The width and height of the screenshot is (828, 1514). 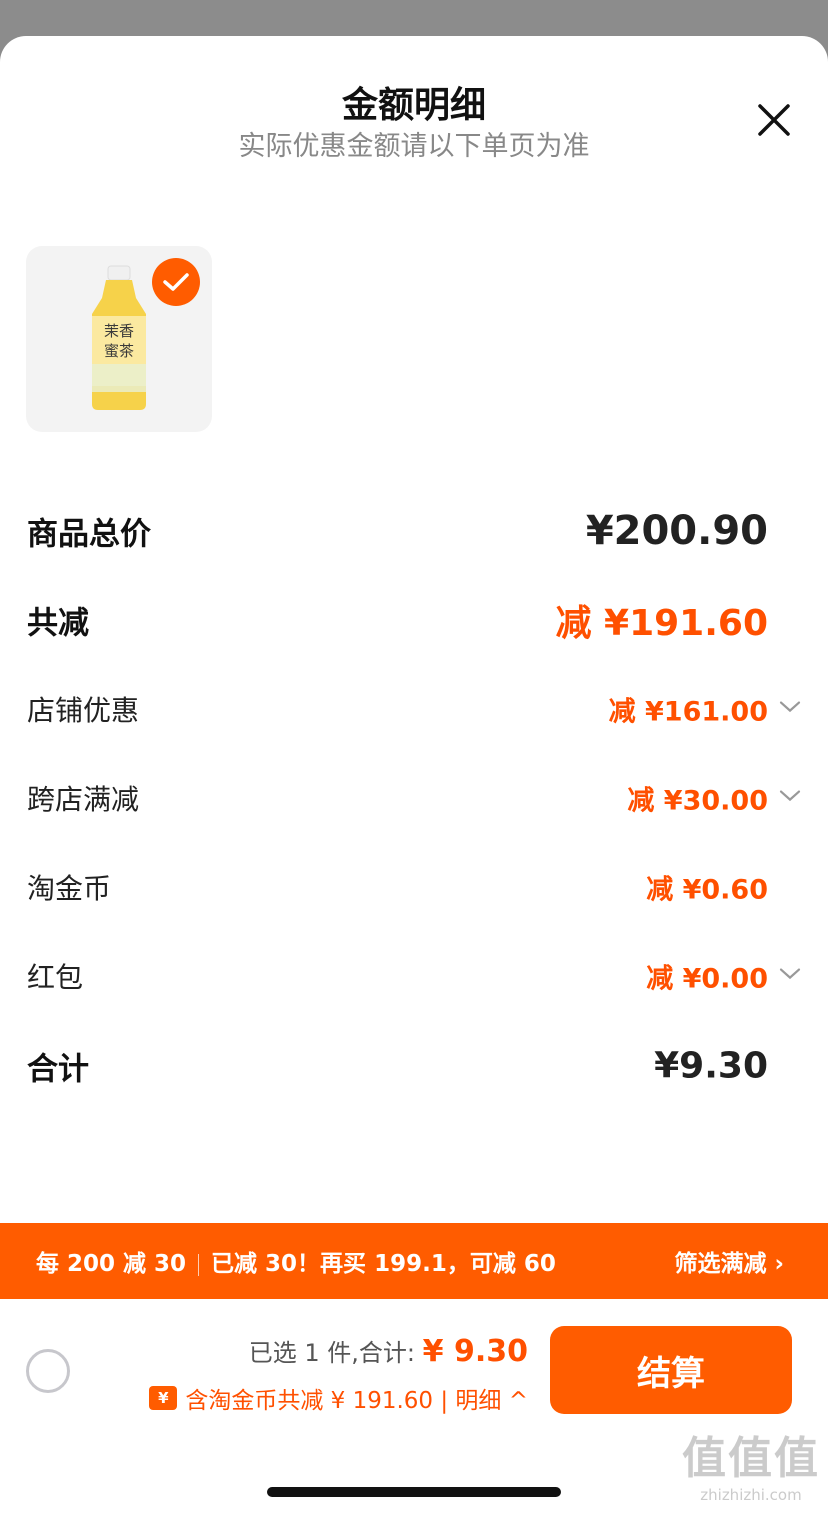 What do you see at coordinates (55, 977) in the screenshot?
I see `red-packet-label: 红包` at bounding box center [55, 977].